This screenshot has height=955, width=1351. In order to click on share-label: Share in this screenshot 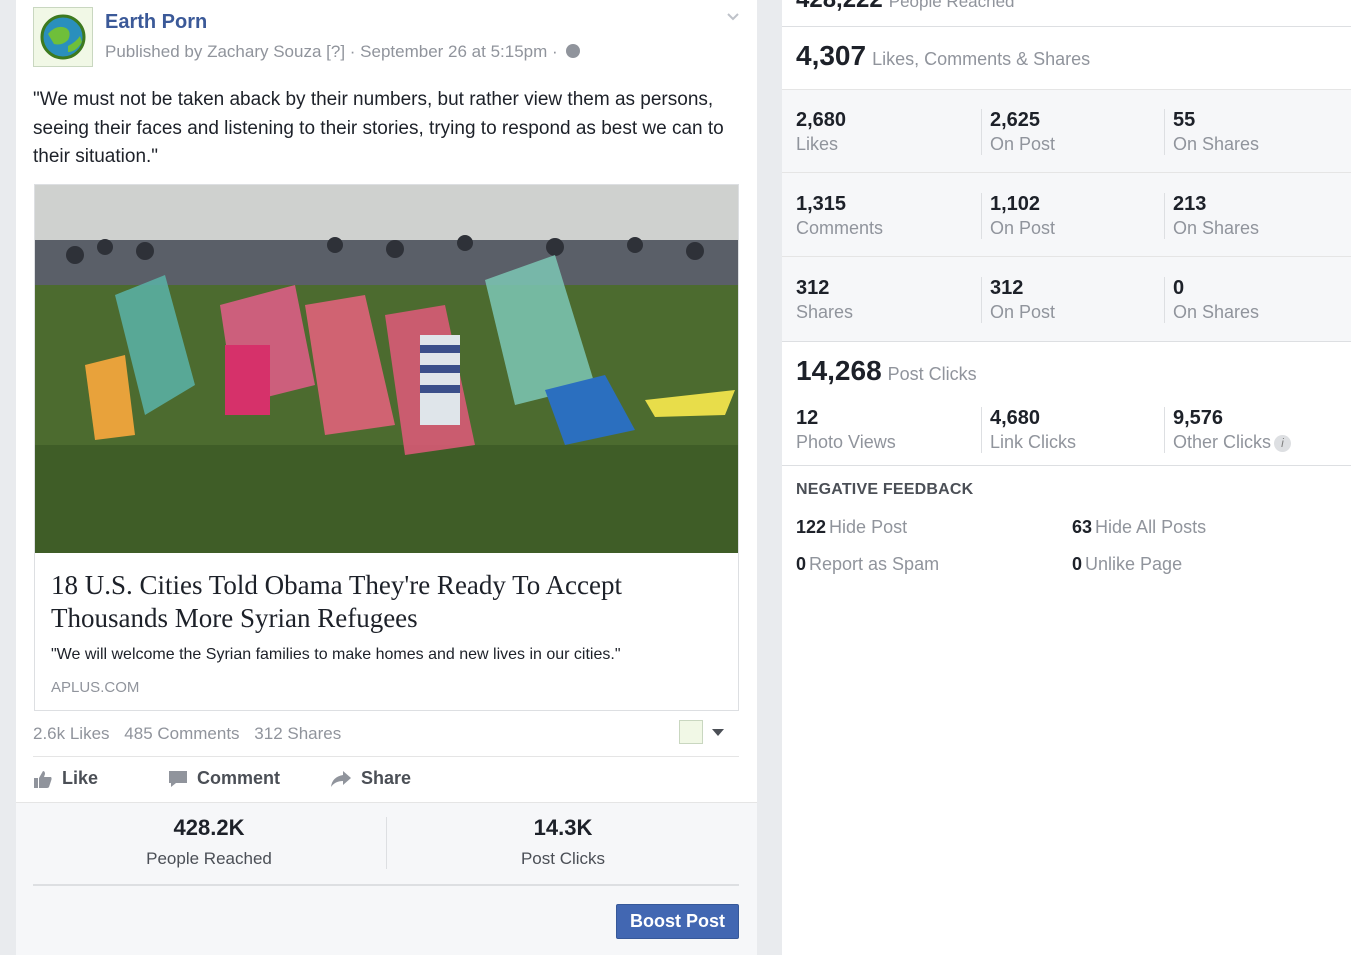, I will do `click(386, 778)`.